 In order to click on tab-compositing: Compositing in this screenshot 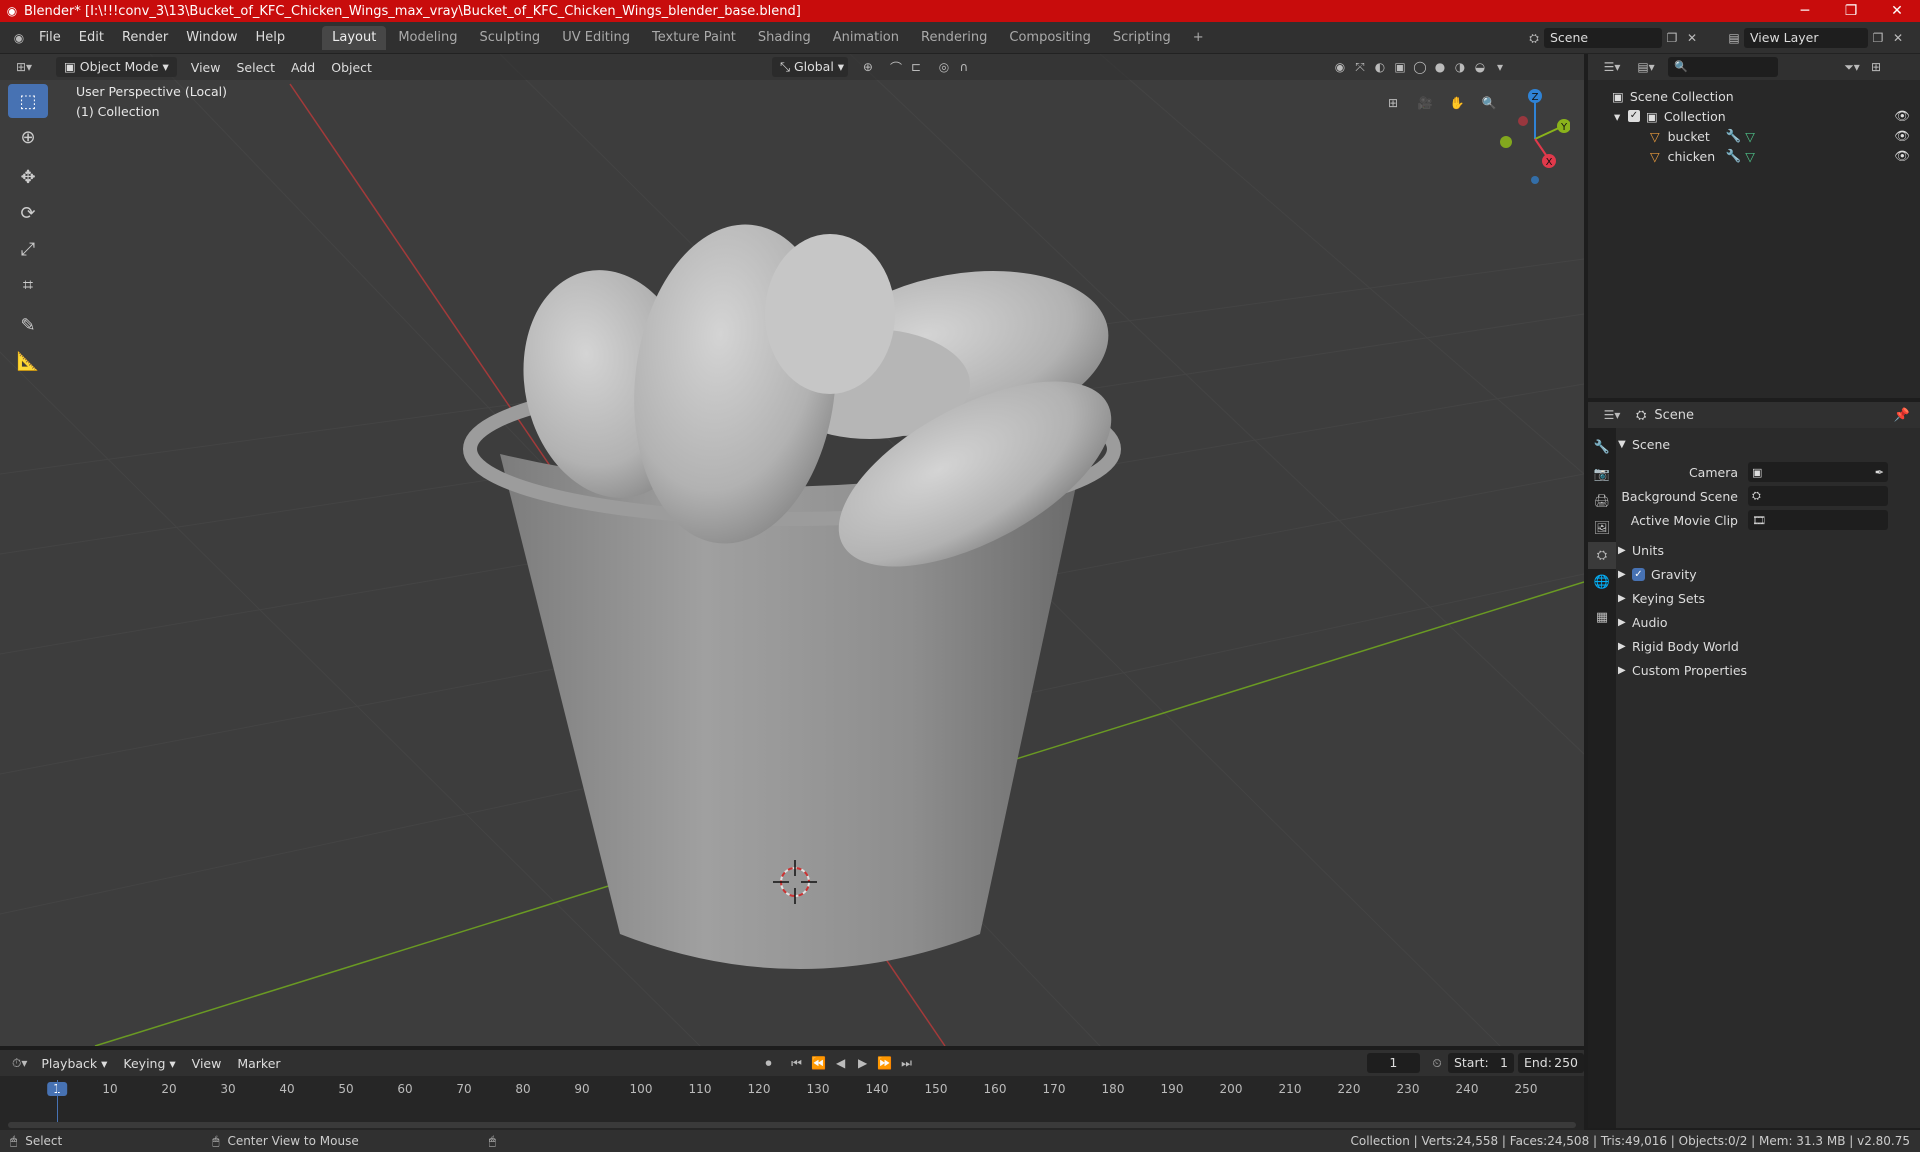, I will do `click(1050, 38)`.